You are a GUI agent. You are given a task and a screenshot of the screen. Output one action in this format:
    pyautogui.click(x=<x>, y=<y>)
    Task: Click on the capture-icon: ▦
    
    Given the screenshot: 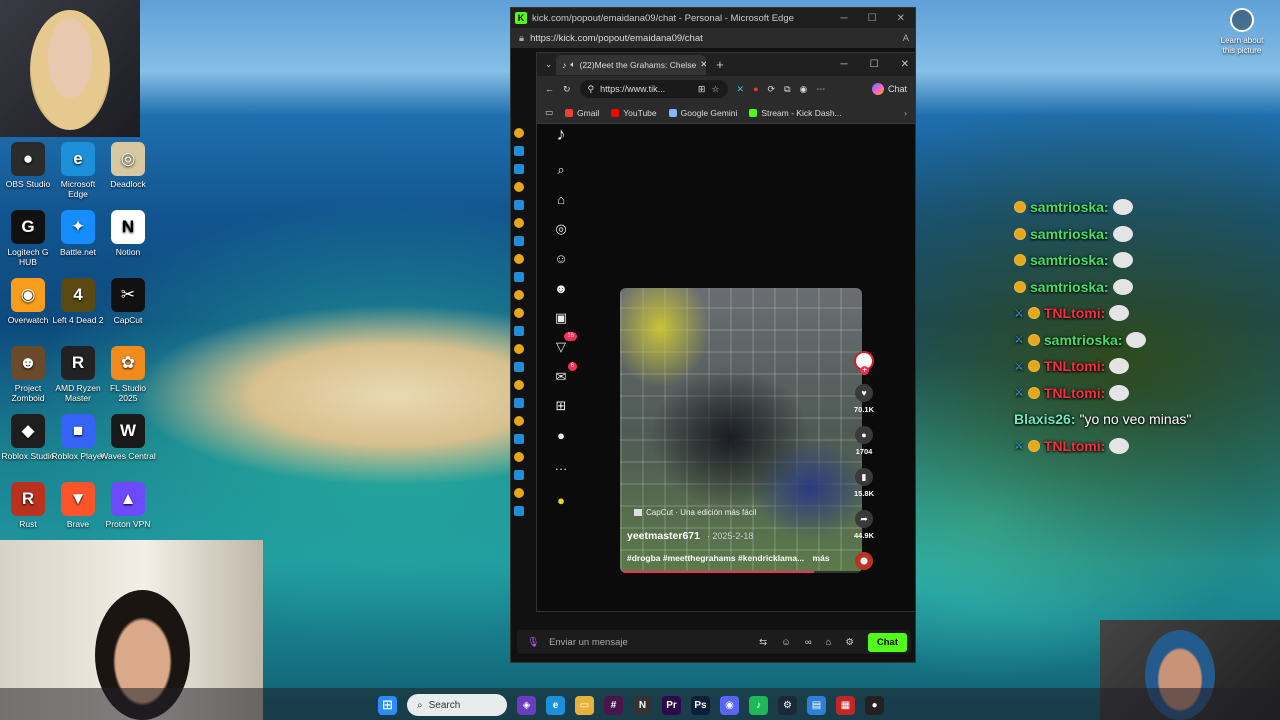 What is the action you would take?
    pyautogui.click(x=845, y=705)
    